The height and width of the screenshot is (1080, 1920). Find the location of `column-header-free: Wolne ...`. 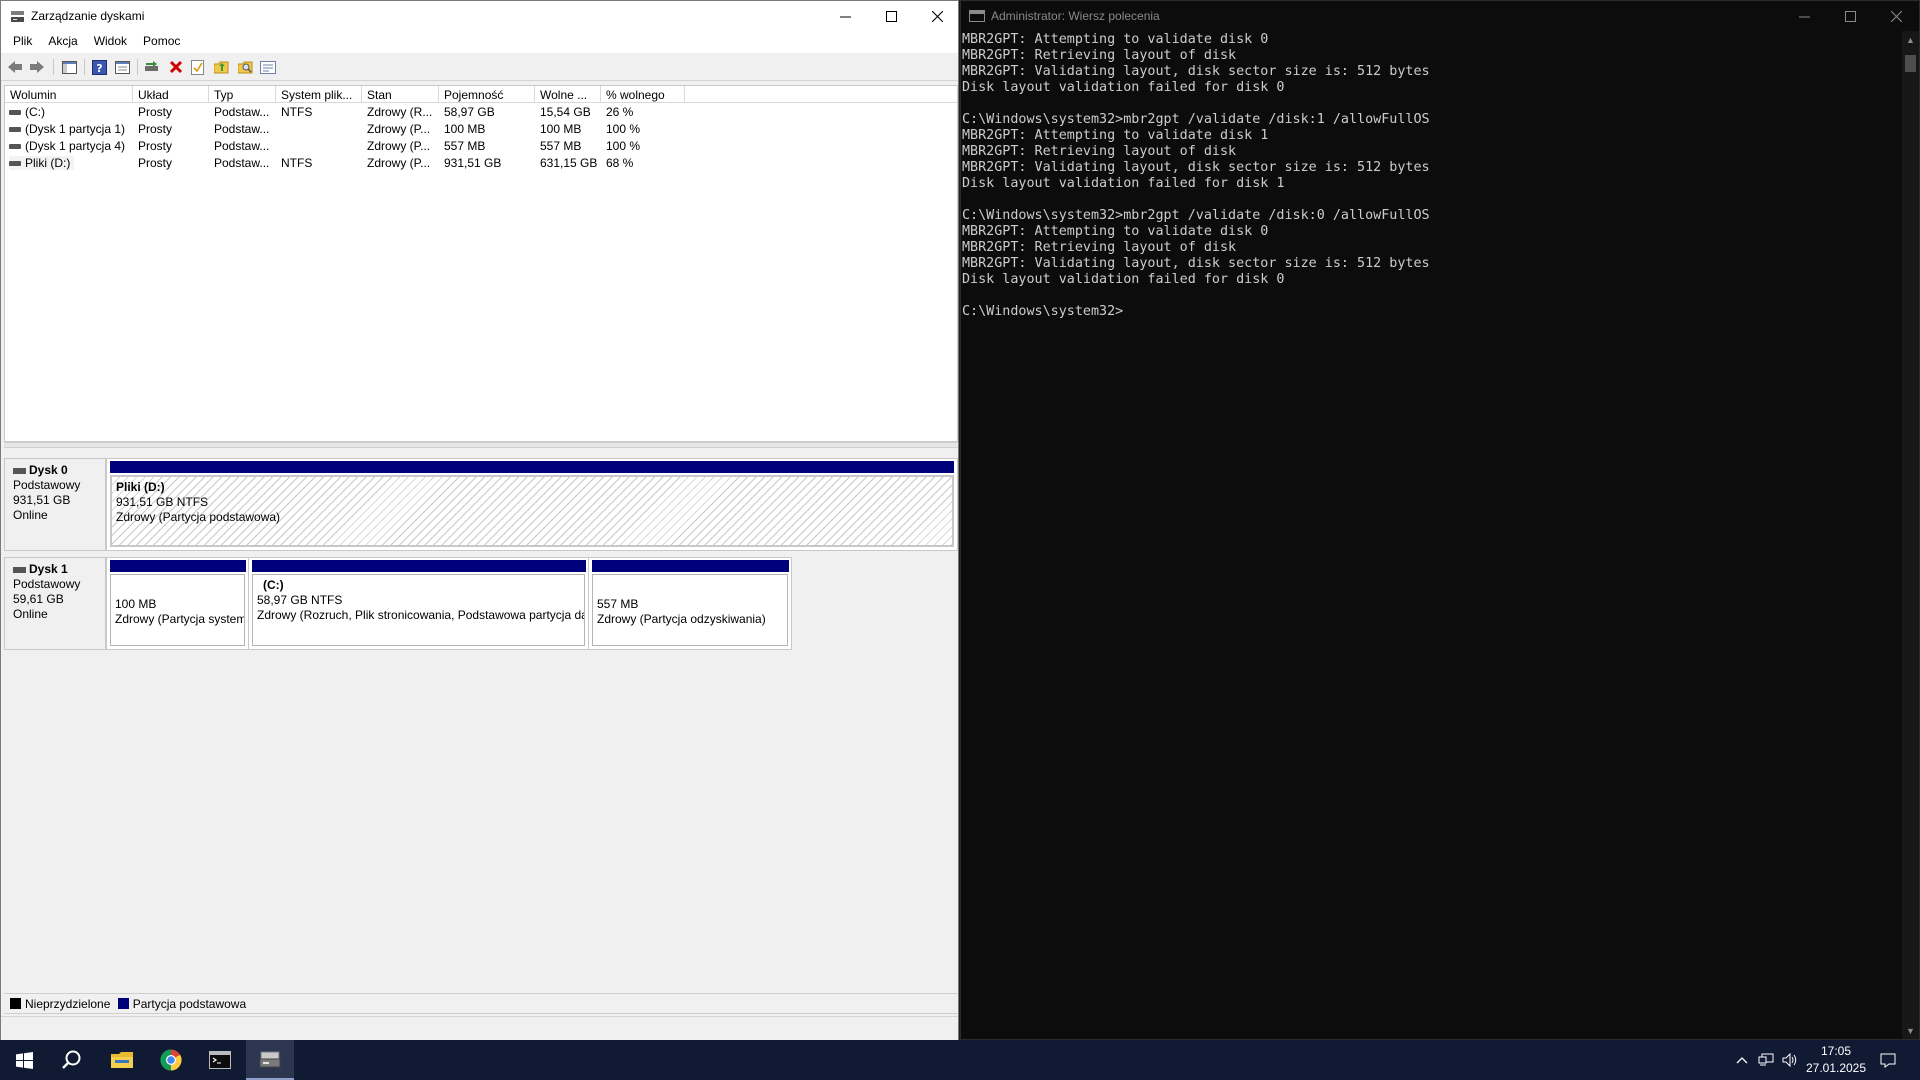

column-header-free: Wolne ... is located at coordinates (568, 94).